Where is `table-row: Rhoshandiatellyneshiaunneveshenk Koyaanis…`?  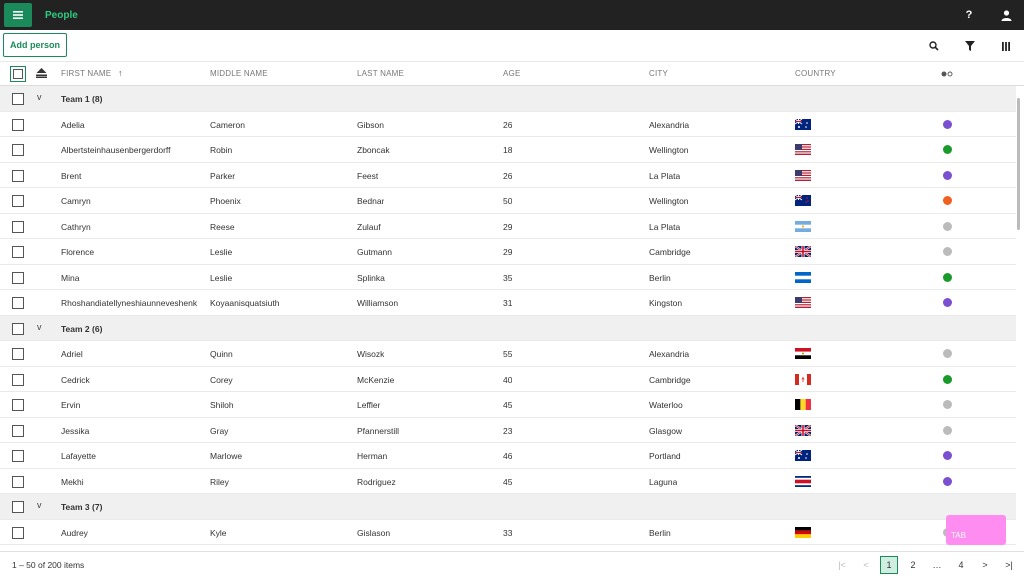 table-row: Rhoshandiatellyneshiaunneveshenk Koyaanis… is located at coordinates (508, 303).